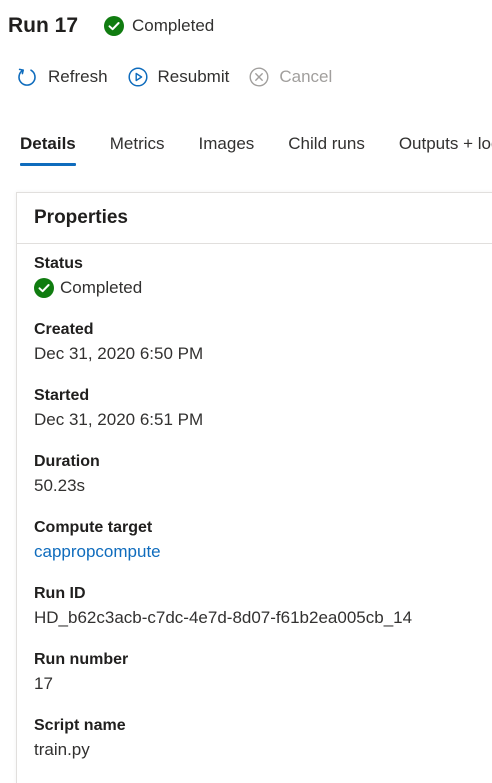 Image resolution: width=492 pixels, height=783 pixels. Describe the element at coordinates (263, 552) in the screenshot. I see `compute-target-link: cappropcompute` at that location.